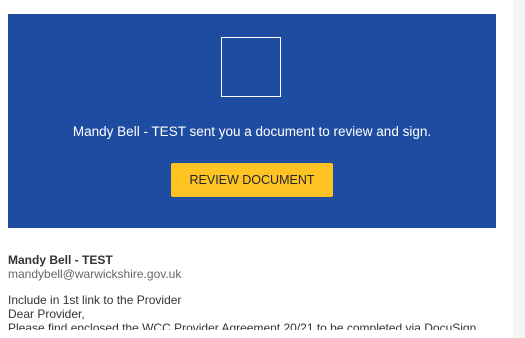 Image resolution: width=525 pixels, height=338 pixels. I want to click on sender-email: mandybell@warwickshire.gov.uk, so click(95, 274).